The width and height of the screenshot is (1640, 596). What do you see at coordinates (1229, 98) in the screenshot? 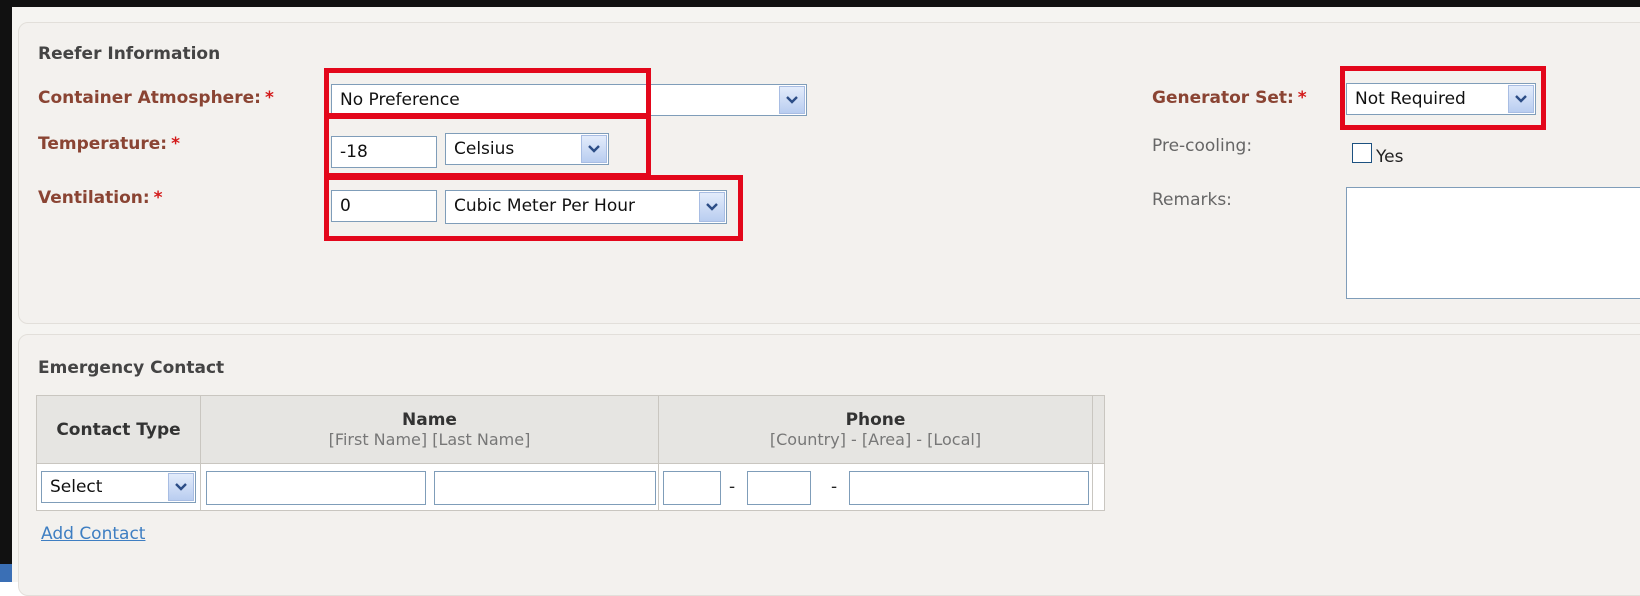
I see `generator-set-label: Generator Set: *` at bounding box center [1229, 98].